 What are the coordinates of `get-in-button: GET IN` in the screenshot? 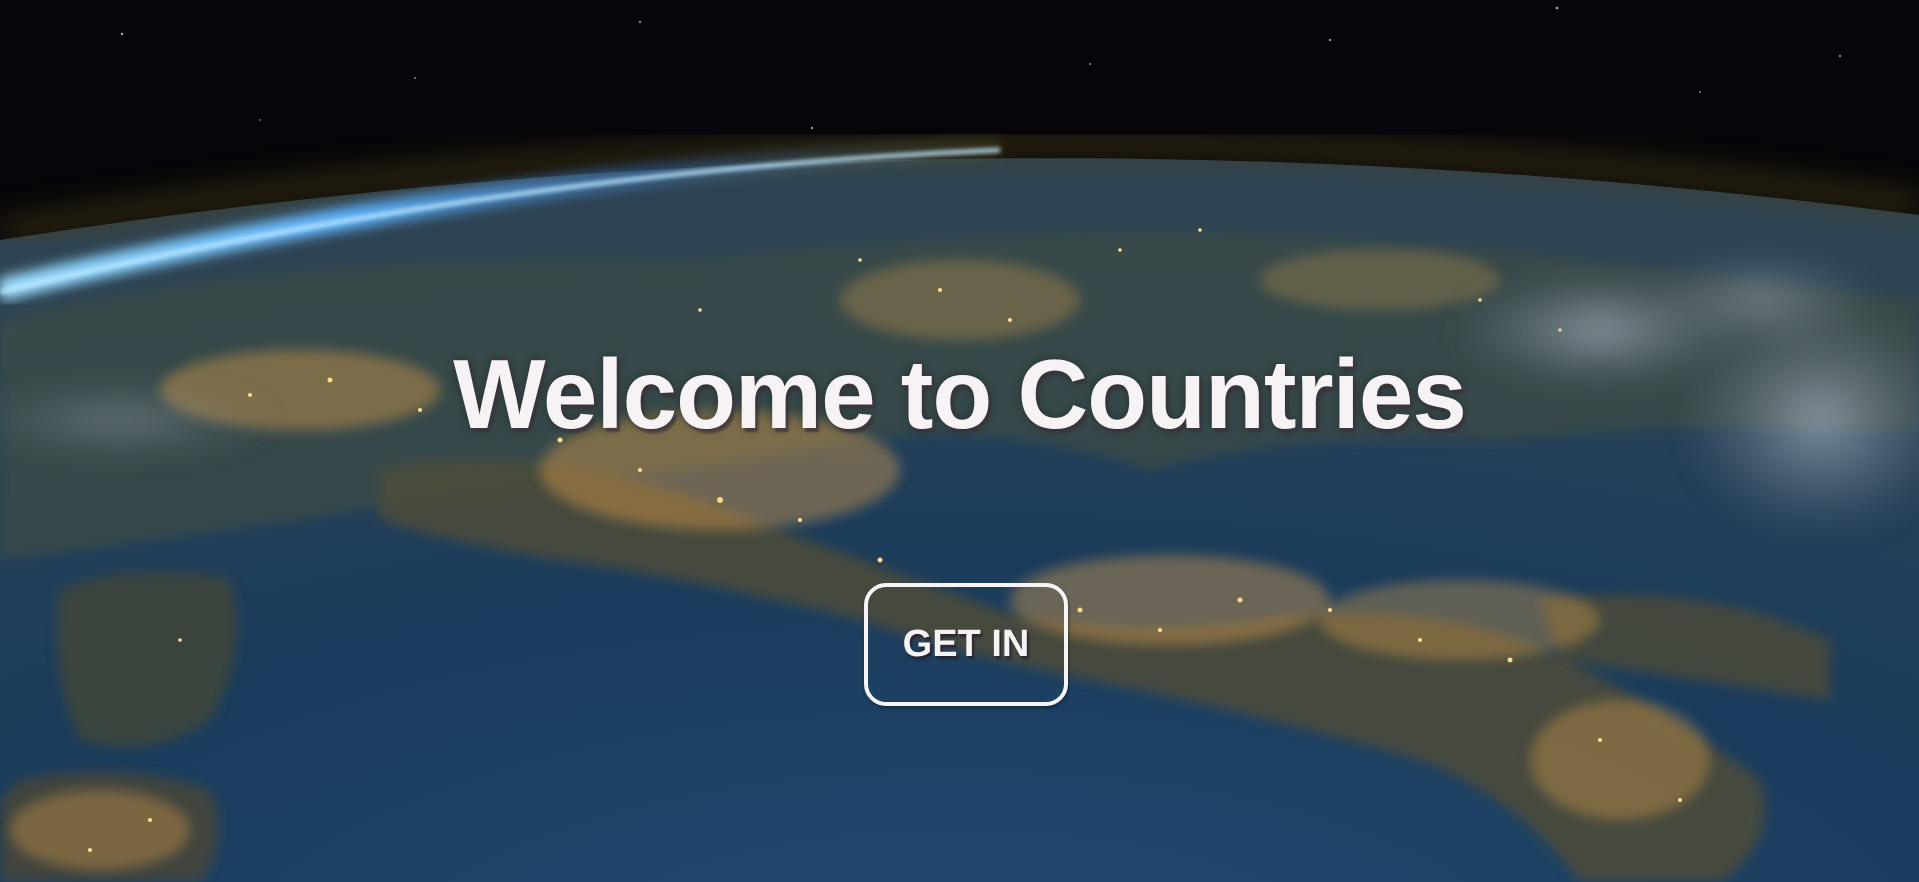 It's located at (966, 644).